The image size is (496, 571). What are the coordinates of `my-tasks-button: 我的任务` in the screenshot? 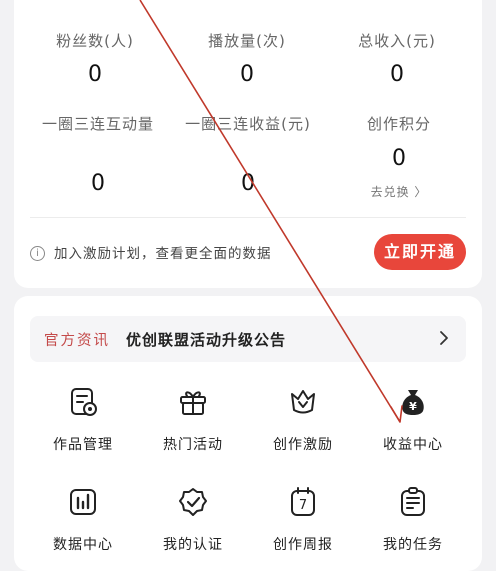 It's located at (413, 526).